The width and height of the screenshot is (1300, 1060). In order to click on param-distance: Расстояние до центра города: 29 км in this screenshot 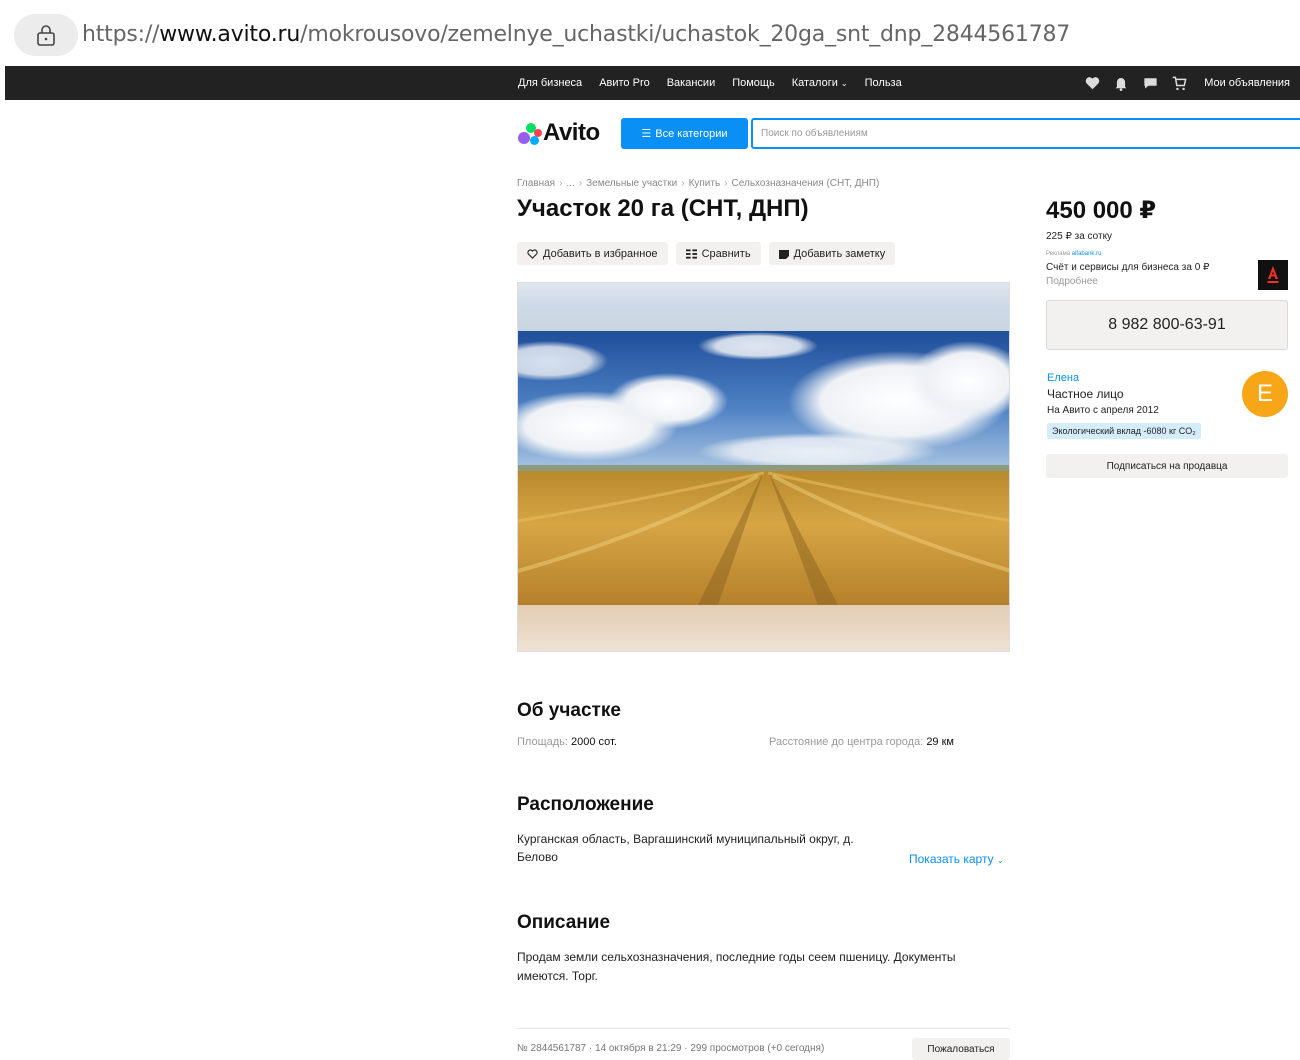, I will do `click(861, 742)`.